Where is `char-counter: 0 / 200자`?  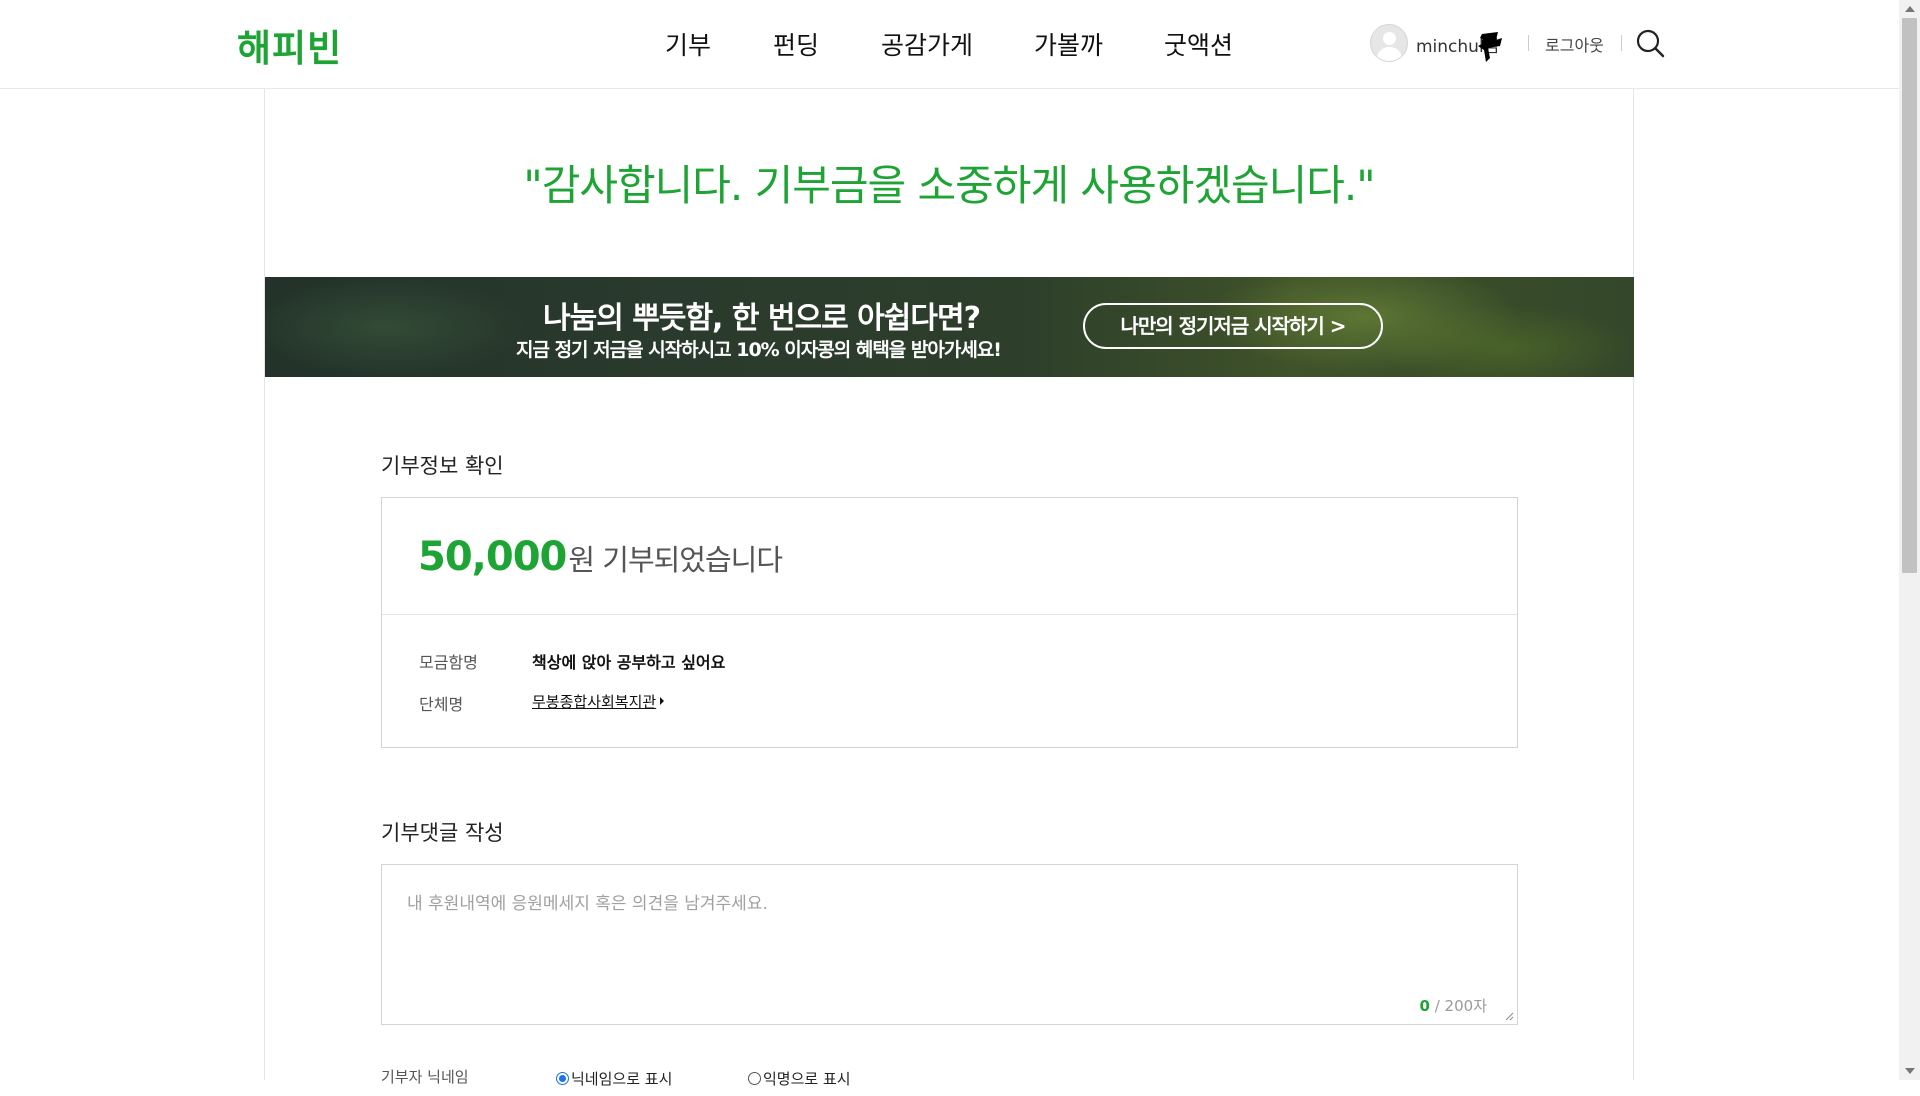 char-counter: 0 / 200자 is located at coordinates (1453, 1005).